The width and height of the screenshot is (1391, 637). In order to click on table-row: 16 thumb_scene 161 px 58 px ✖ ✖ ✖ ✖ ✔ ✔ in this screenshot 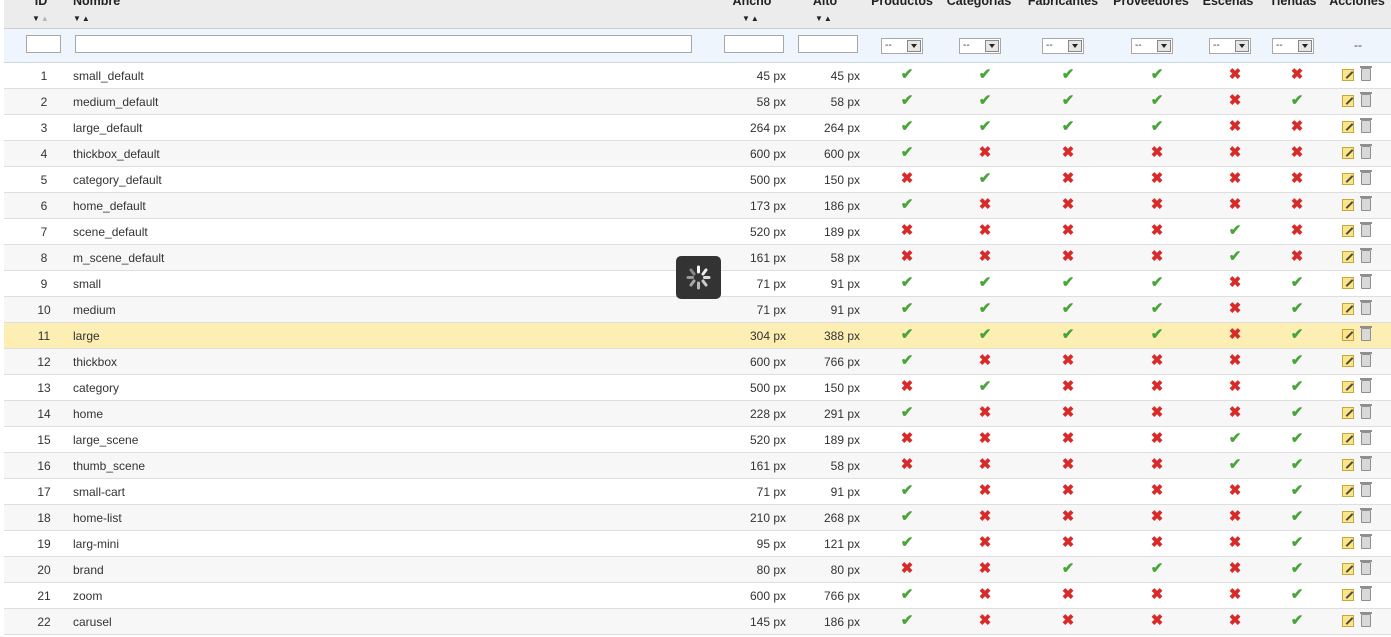, I will do `click(697, 466)`.